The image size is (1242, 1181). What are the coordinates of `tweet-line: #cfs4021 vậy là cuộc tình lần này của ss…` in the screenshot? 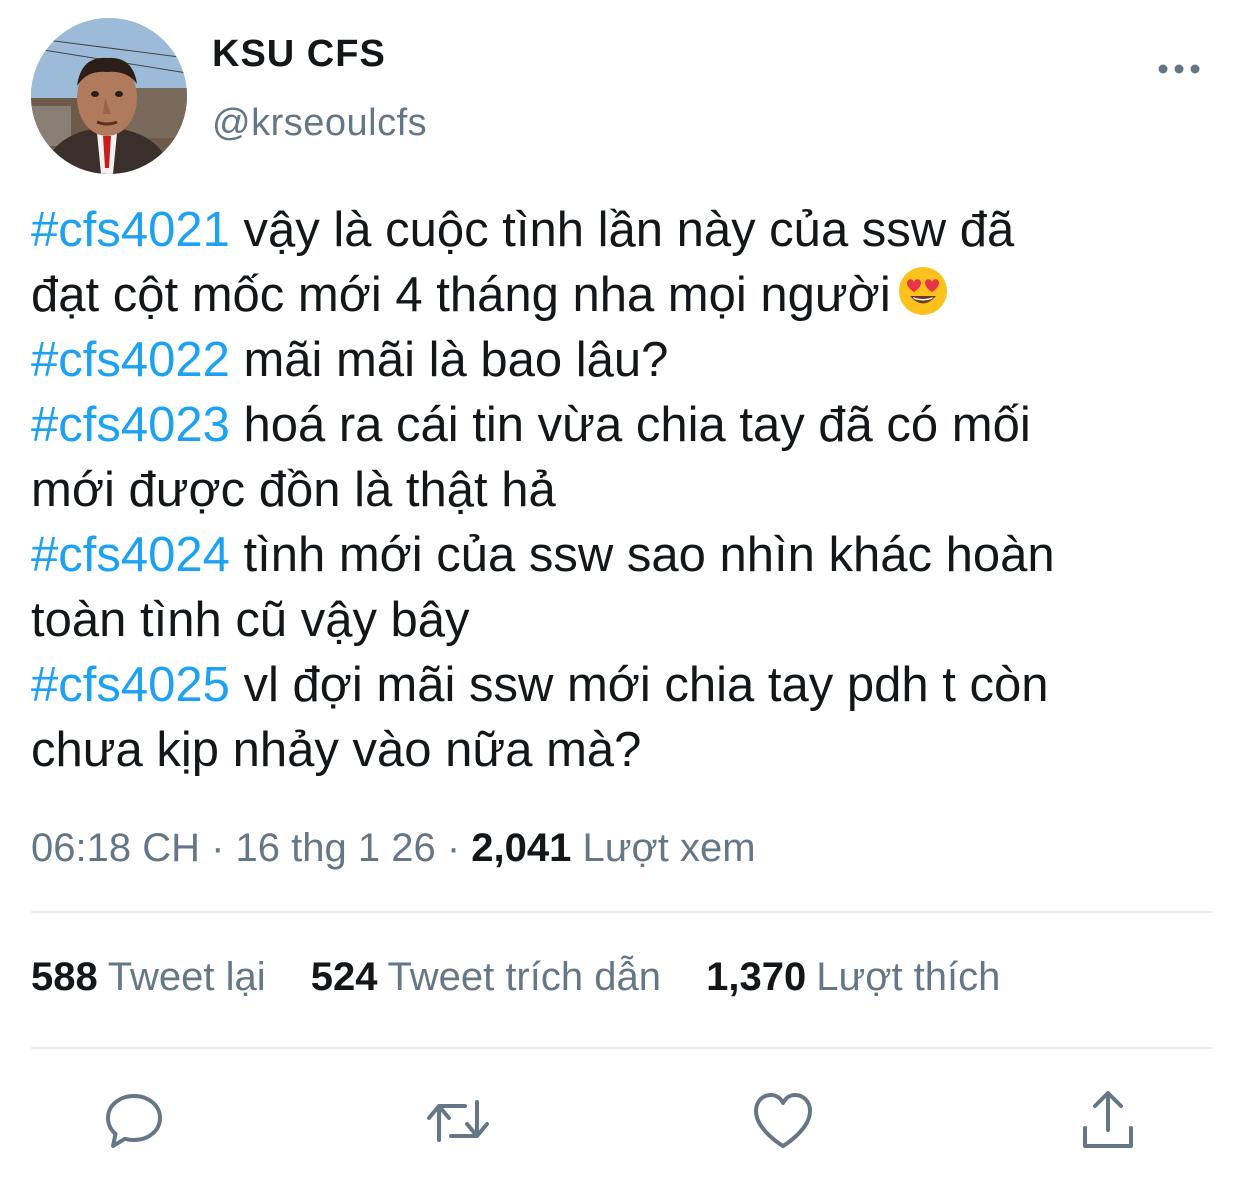 It's located at (631, 230).